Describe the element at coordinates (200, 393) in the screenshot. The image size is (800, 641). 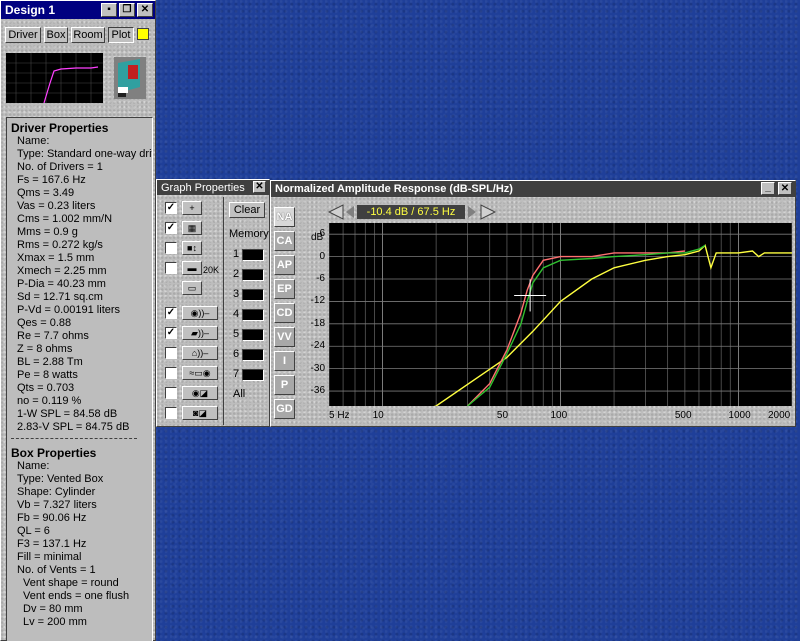
I see `phase-curve-icon: ◉◪` at that location.